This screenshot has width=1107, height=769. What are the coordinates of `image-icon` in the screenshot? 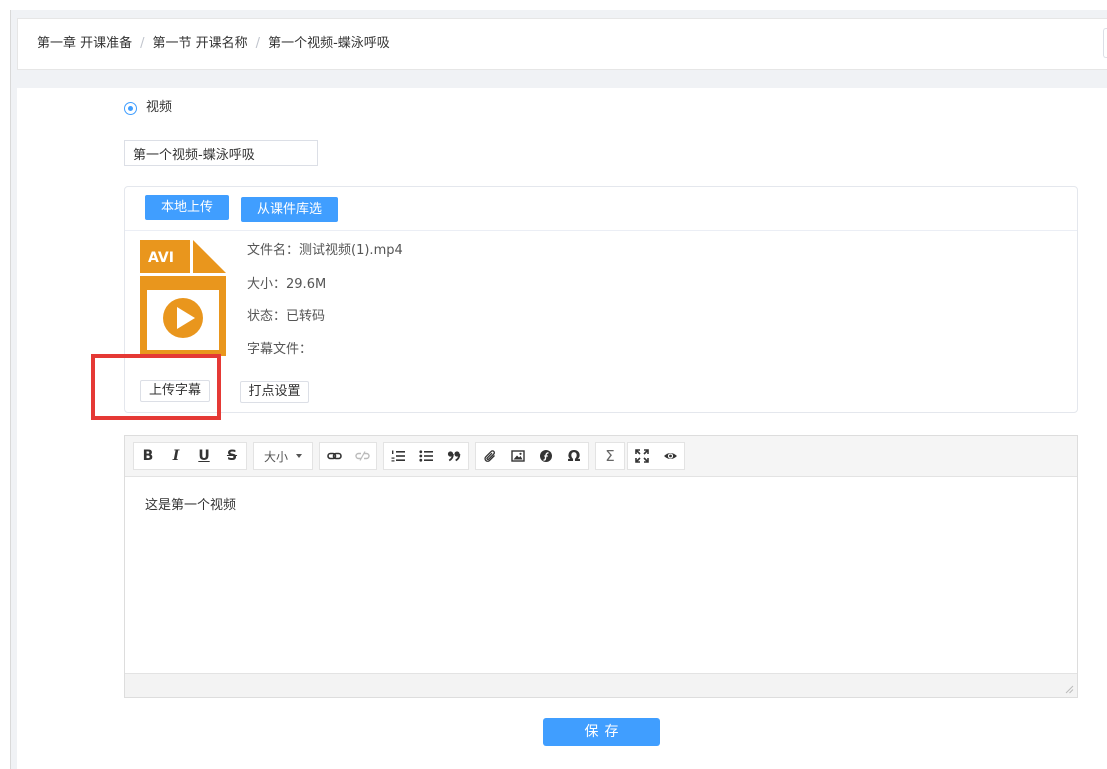 It's located at (518, 456).